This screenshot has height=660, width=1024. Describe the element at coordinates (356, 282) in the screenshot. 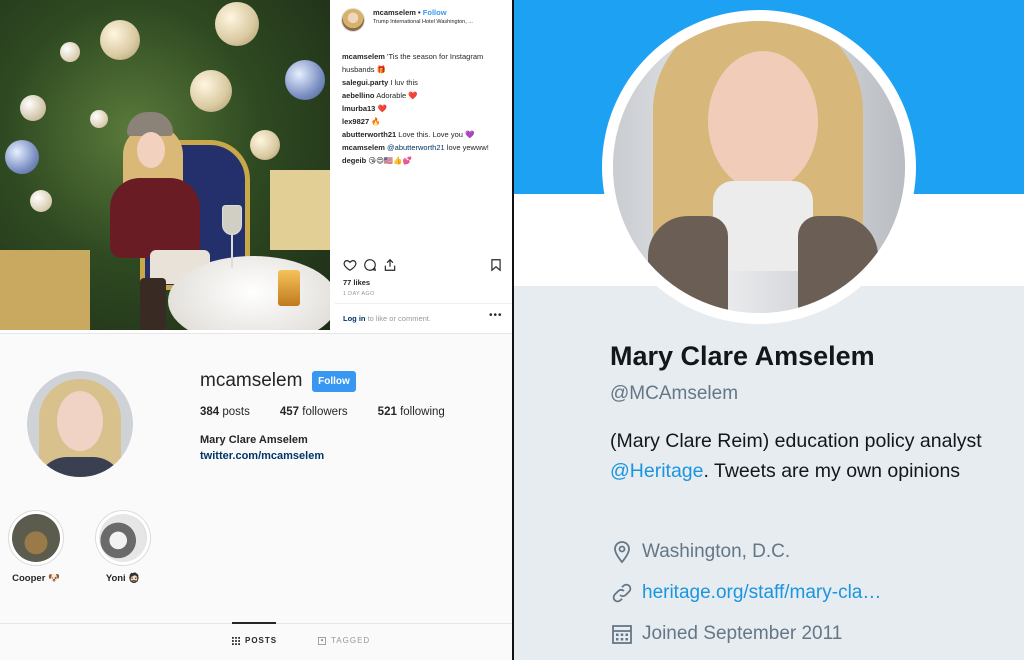

I see `likes-count: 77 likes` at that location.